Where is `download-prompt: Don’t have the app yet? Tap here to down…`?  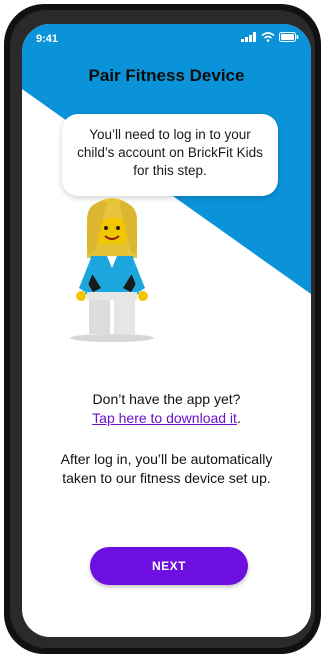 download-prompt: Don’t have the app yet? Tap here to down… is located at coordinates (166, 409).